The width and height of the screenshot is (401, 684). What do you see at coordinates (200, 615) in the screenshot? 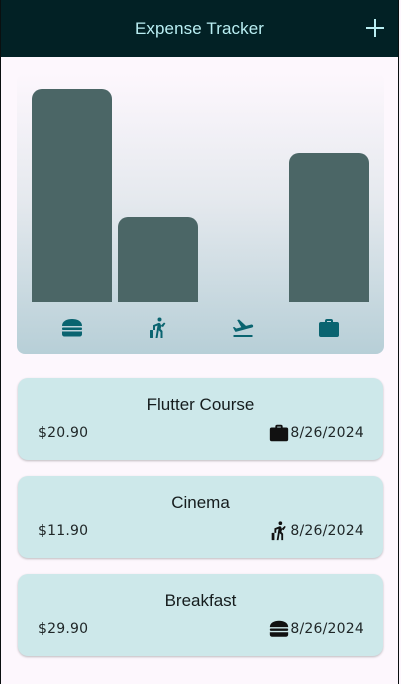
I see `expense-card: Breakfast $29.90 8/26/2024` at bounding box center [200, 615].